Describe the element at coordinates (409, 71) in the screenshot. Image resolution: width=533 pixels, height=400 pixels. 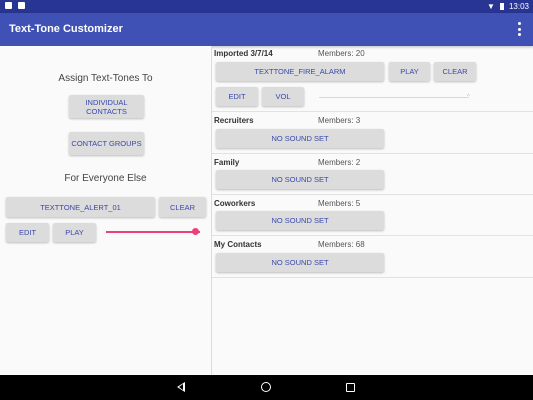
I see `group-play-button: PLAY` at that location.